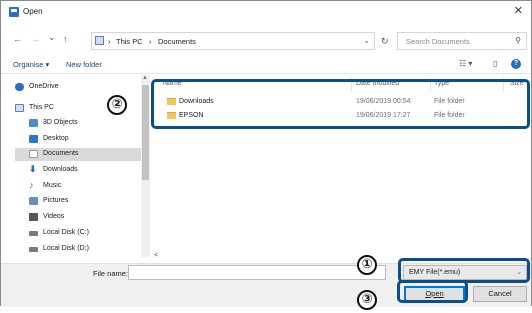 The image size is (532, 313). What do you see at coordinates (85, 233) in the screenshot?
I see `nav-item-local-disk-c: Local Disk (C:)` at bounding box center [85, 233].